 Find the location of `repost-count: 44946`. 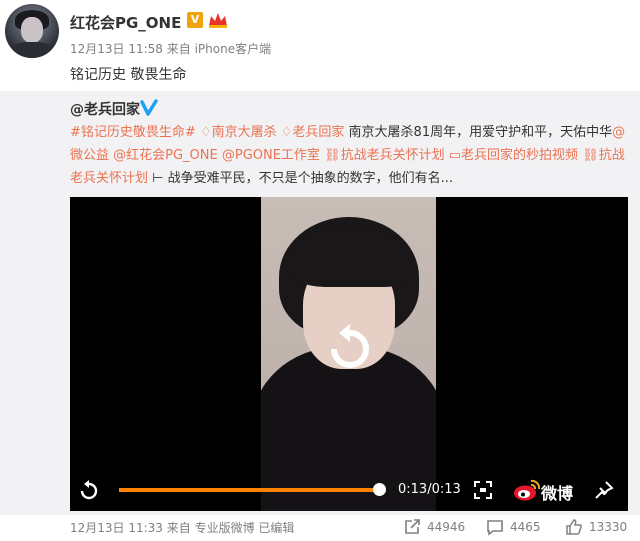

repost-count: 44946 is located at coordinates (446, 527).